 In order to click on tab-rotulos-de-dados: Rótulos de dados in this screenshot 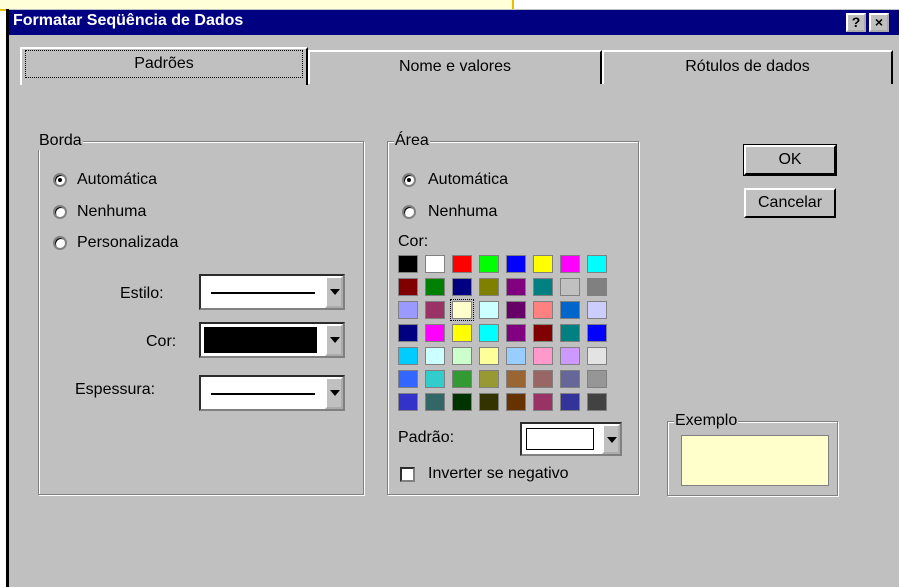, I will do `click(747, 67)`.